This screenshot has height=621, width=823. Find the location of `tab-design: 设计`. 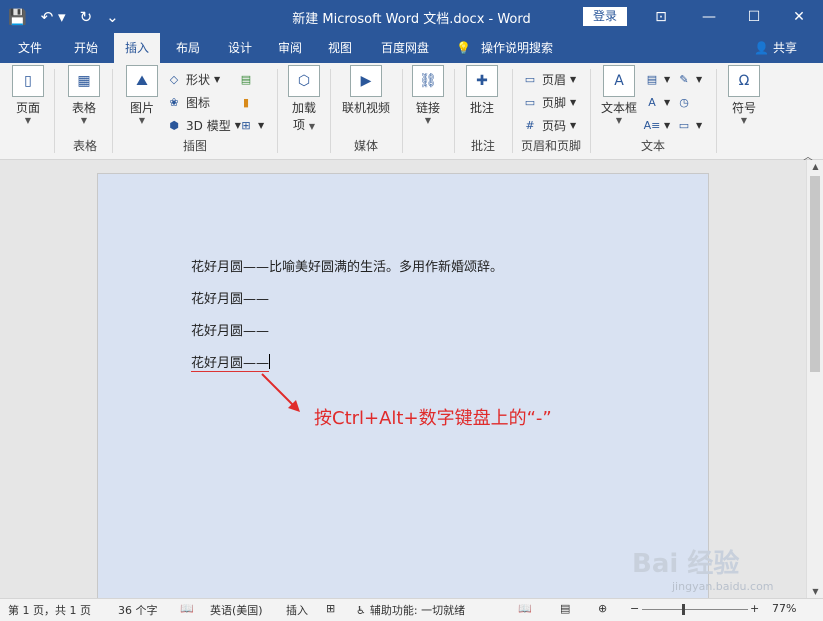

tab-design: 设计 is located at coordinates (240, 48).